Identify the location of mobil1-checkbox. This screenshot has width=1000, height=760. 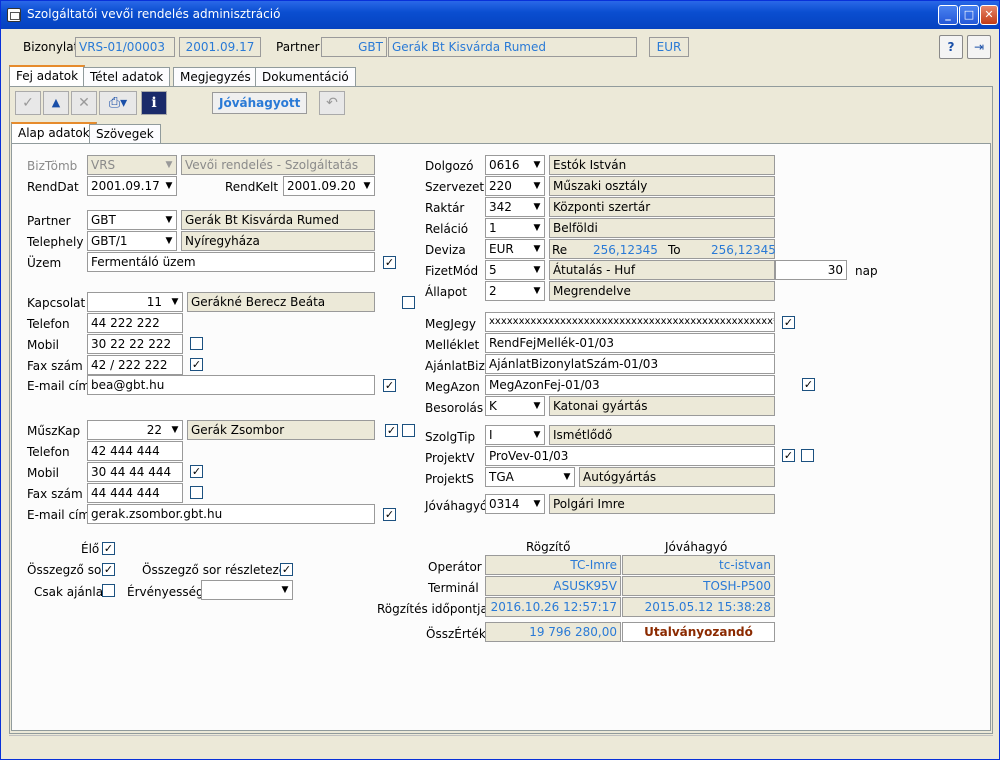
(196, 343).